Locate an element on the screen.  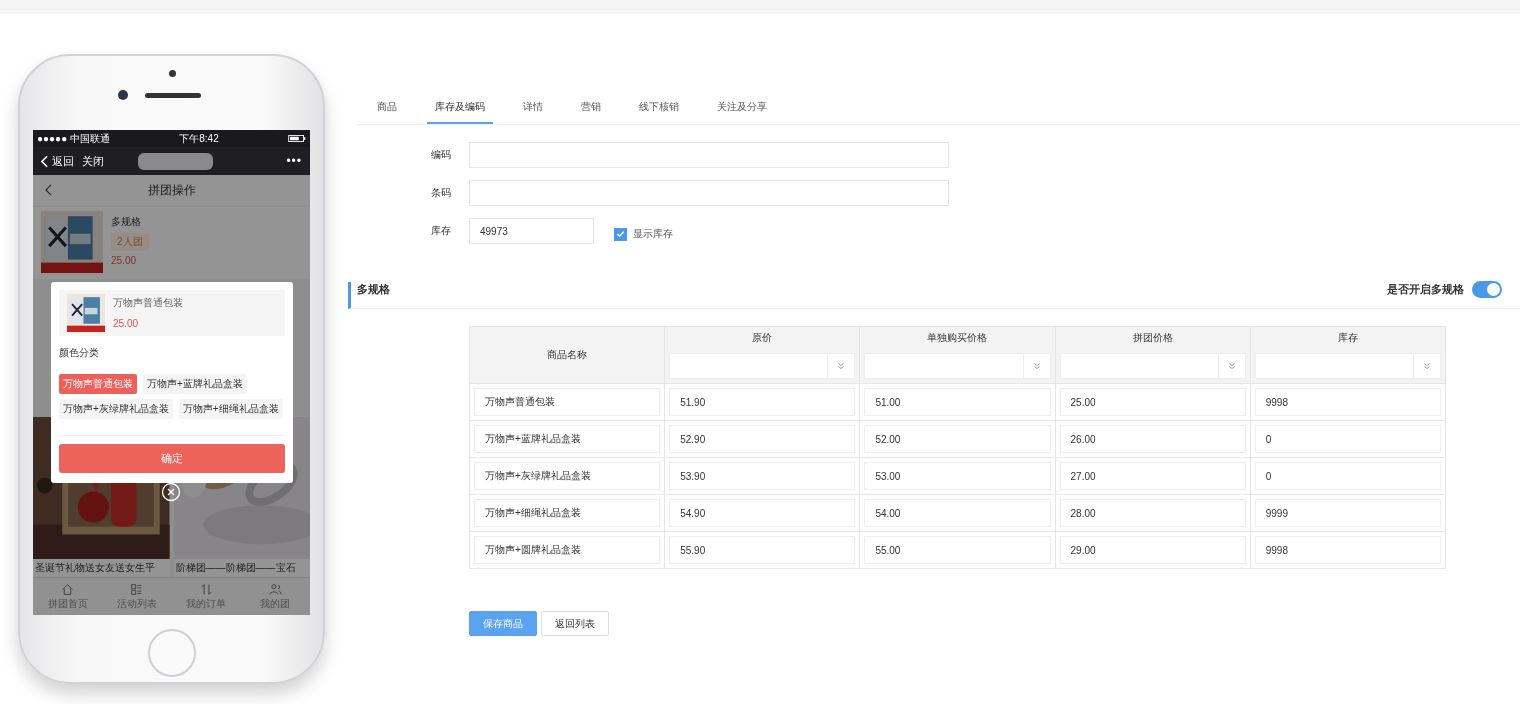
tab: 营销 is located at coordinates (591, 112).